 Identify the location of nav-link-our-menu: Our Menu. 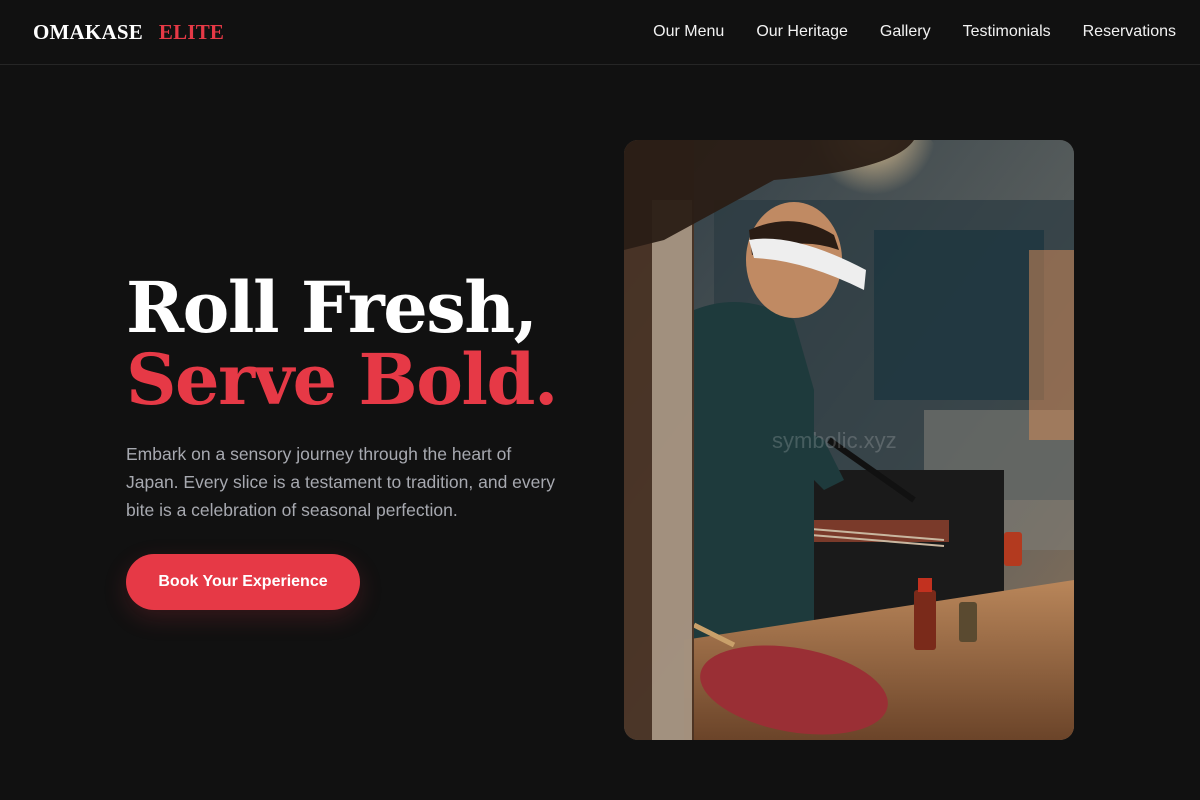
(688, 32).